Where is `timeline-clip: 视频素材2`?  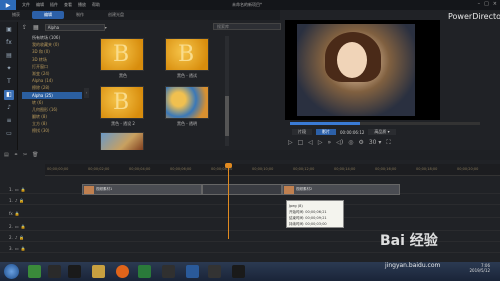
timeline-clip: 视频素材2 is located at coordinates (341, 189).